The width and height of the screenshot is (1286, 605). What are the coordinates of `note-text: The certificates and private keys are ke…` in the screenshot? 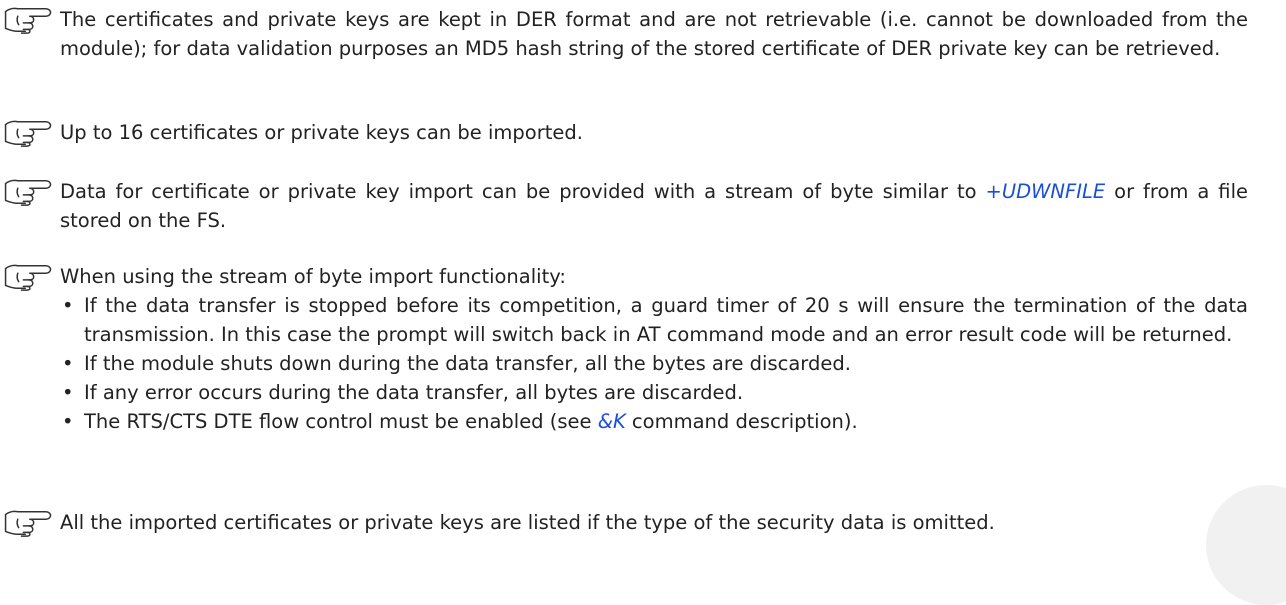 It's located at (654, 34).